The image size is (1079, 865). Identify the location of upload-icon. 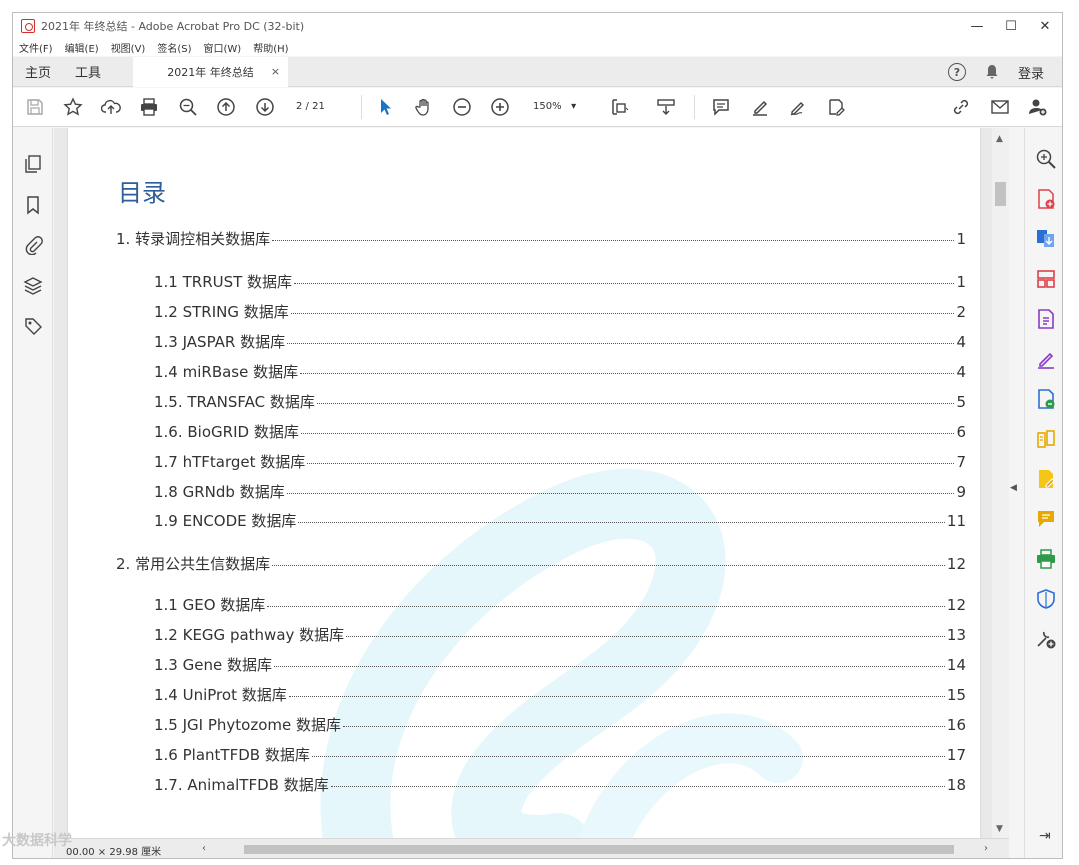
(111, 107).